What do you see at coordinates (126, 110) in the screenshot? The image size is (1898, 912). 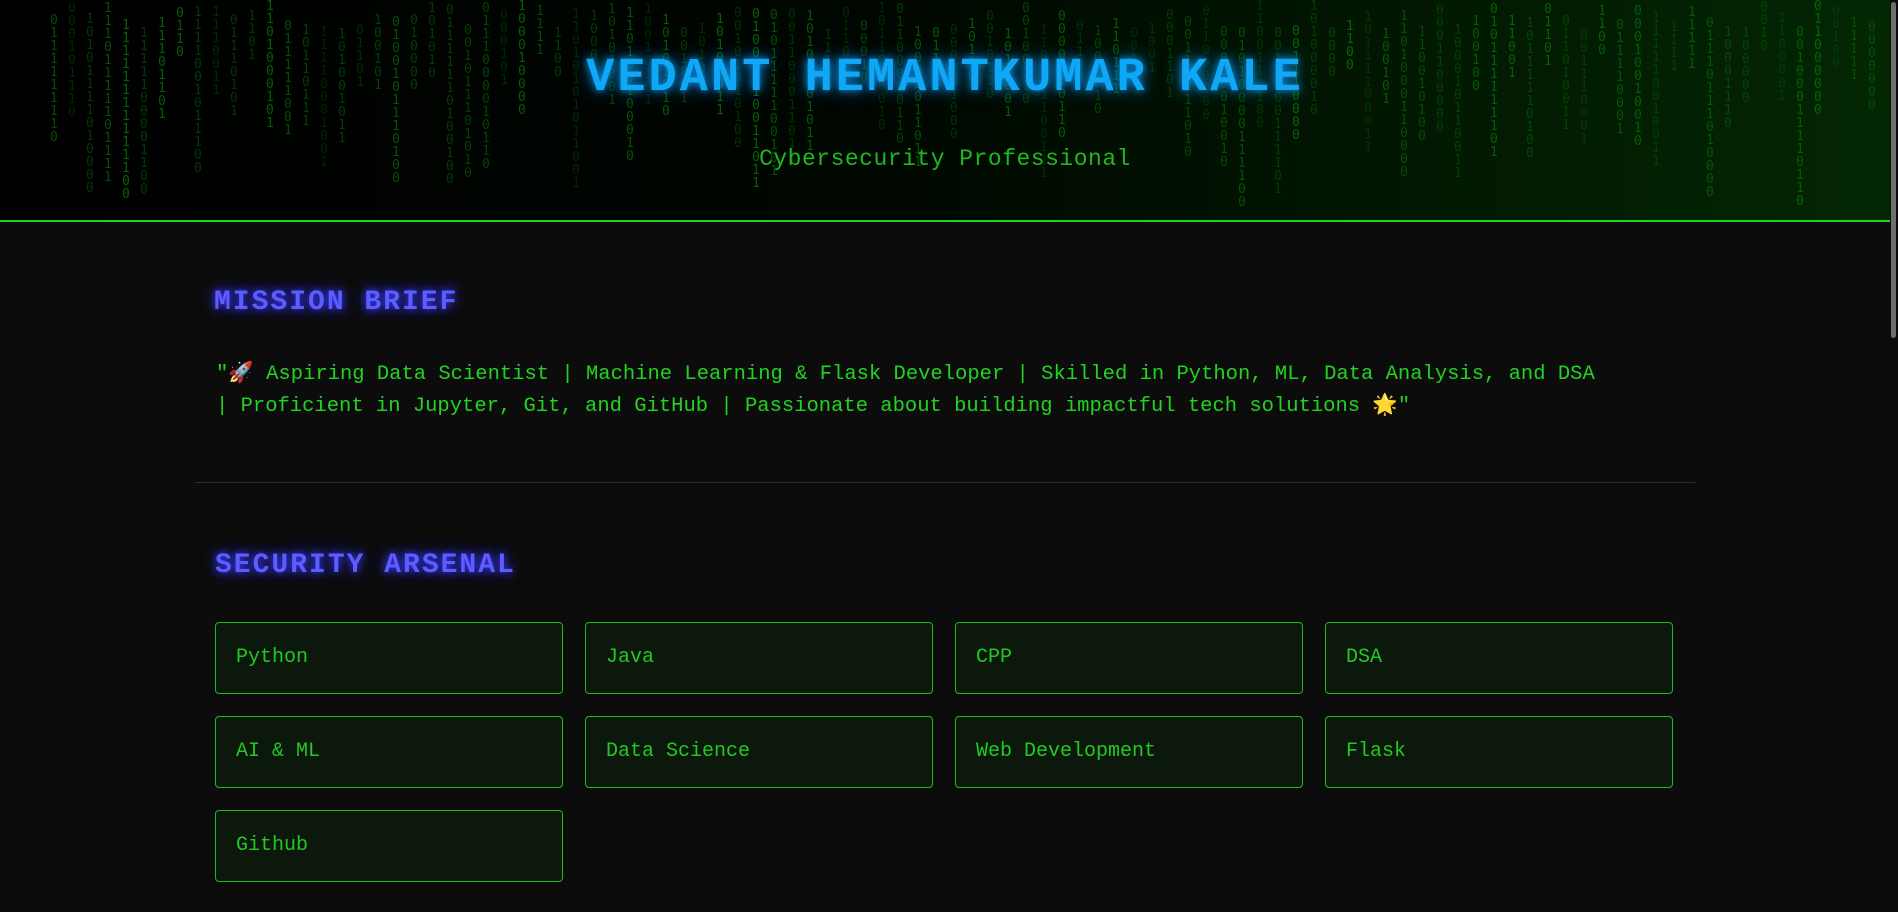 I see `matrix-column: 1 1 1 1 1 1 1 1 1 1 1 1 0 0` at bounding box center [126, 110].